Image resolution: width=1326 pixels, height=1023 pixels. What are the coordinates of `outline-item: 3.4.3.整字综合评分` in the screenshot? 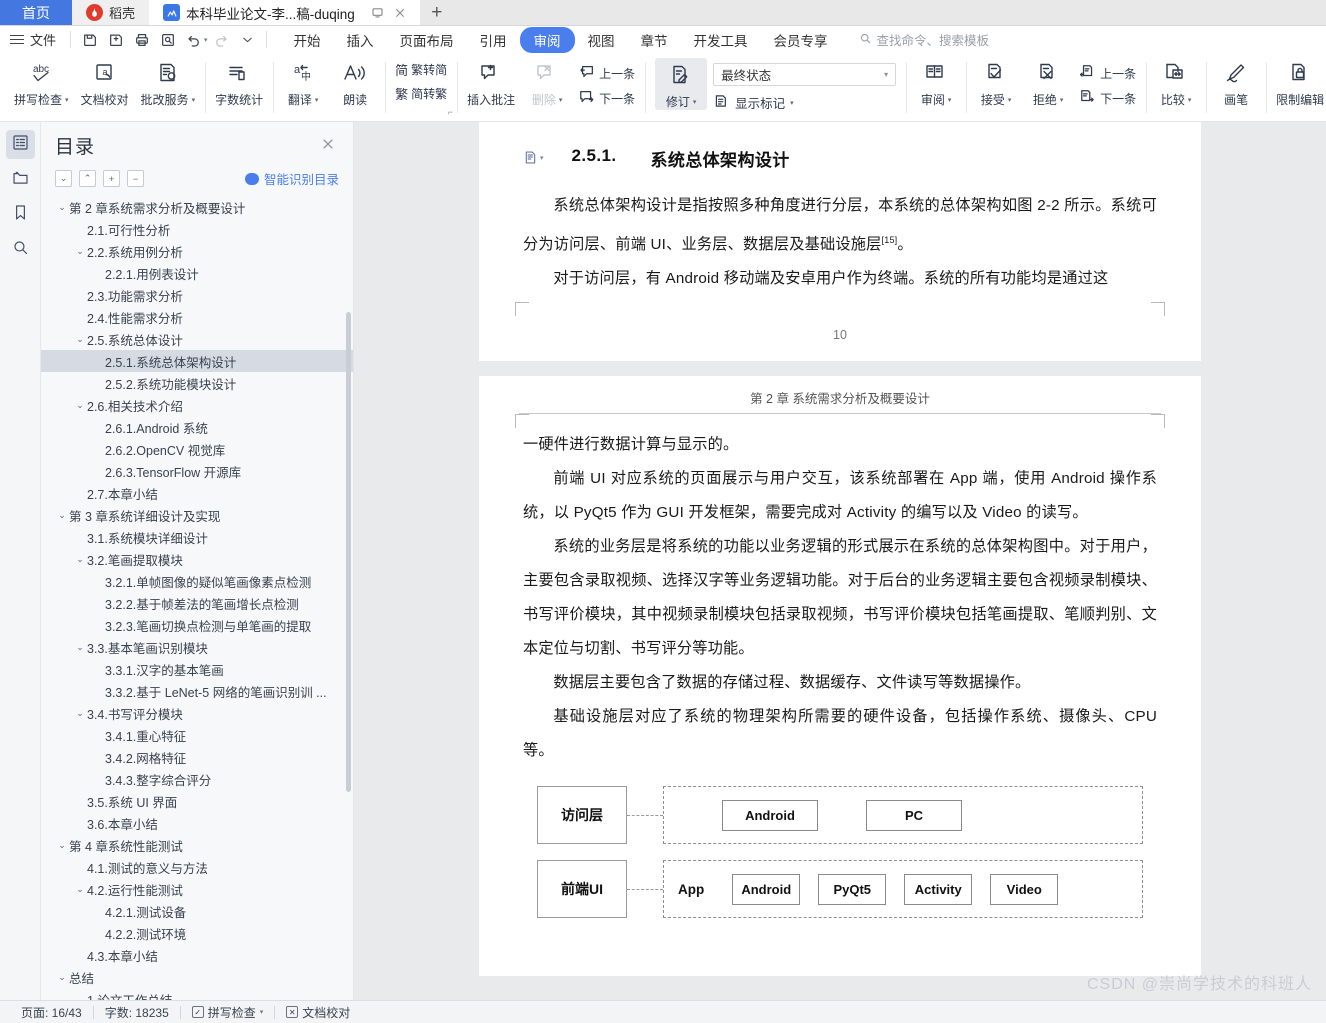 It's located at (197, 779).